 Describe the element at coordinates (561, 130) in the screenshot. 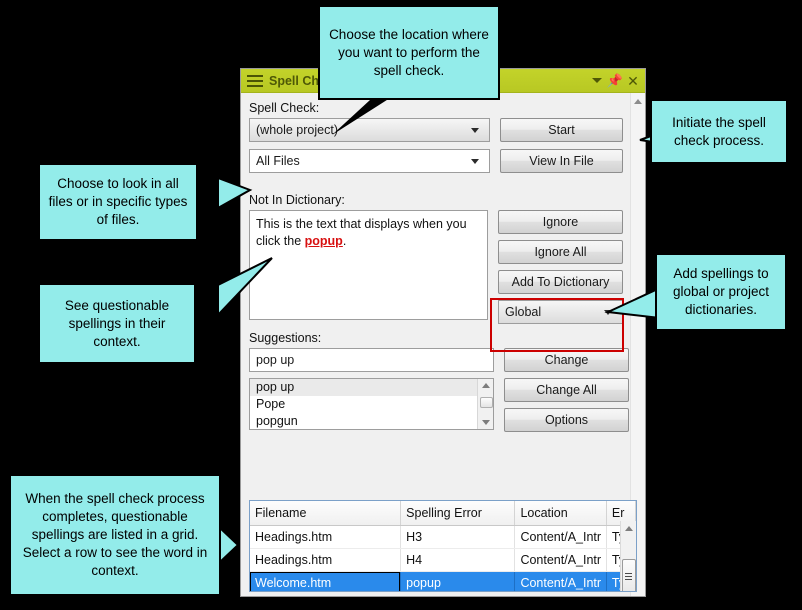

I see `start-button: Start` at that location.